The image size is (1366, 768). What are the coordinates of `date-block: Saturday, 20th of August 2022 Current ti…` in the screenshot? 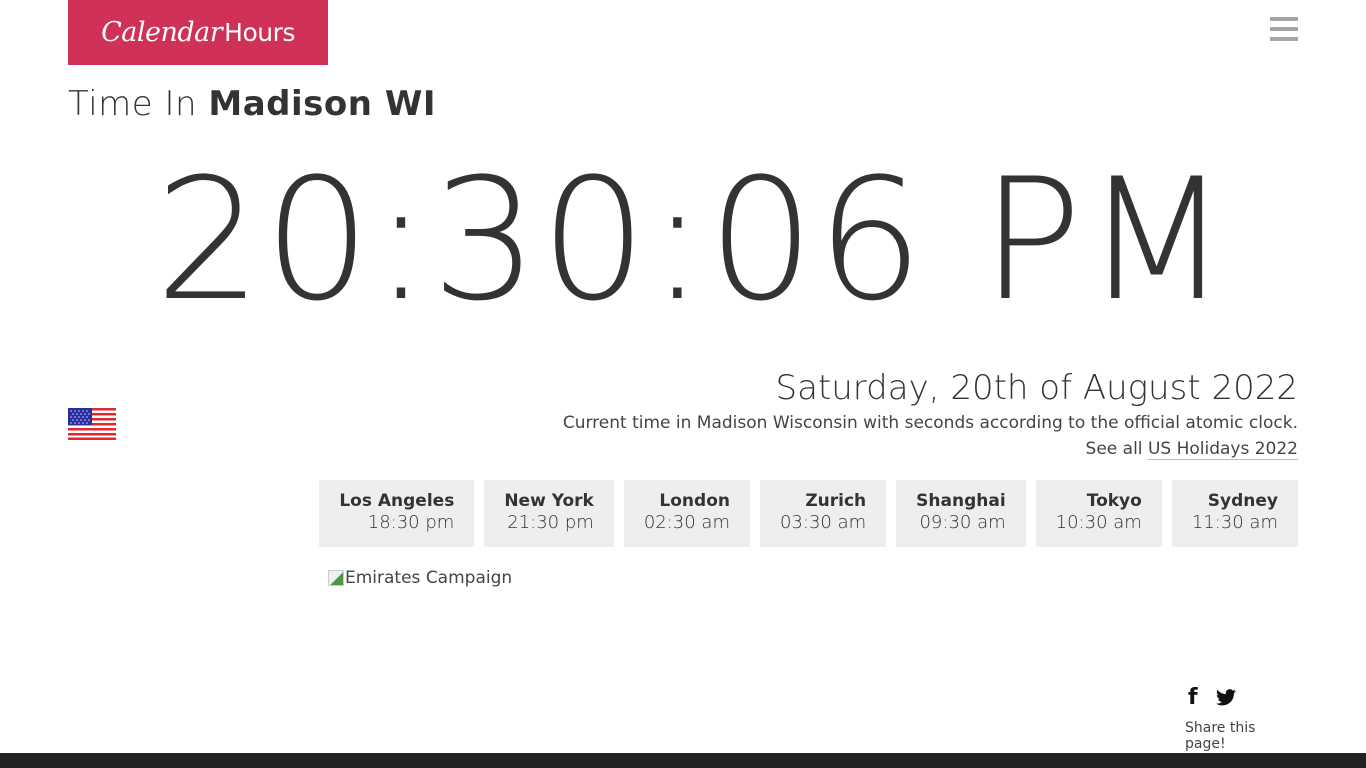 It's located at (930, 414).